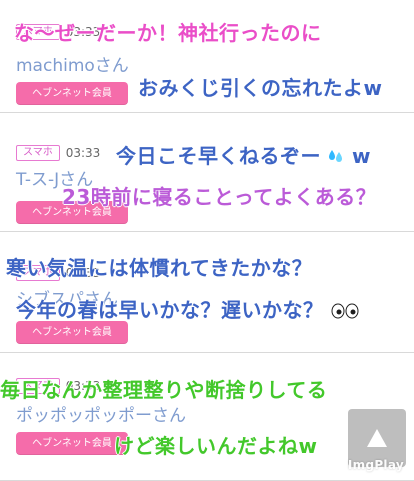 Image resolution: width=414 pixels, height=481 pixels. Describe the element at coordinates (361, 156) in the screenshot. I see `overlay-caption-line1-suffix: w` at that location.